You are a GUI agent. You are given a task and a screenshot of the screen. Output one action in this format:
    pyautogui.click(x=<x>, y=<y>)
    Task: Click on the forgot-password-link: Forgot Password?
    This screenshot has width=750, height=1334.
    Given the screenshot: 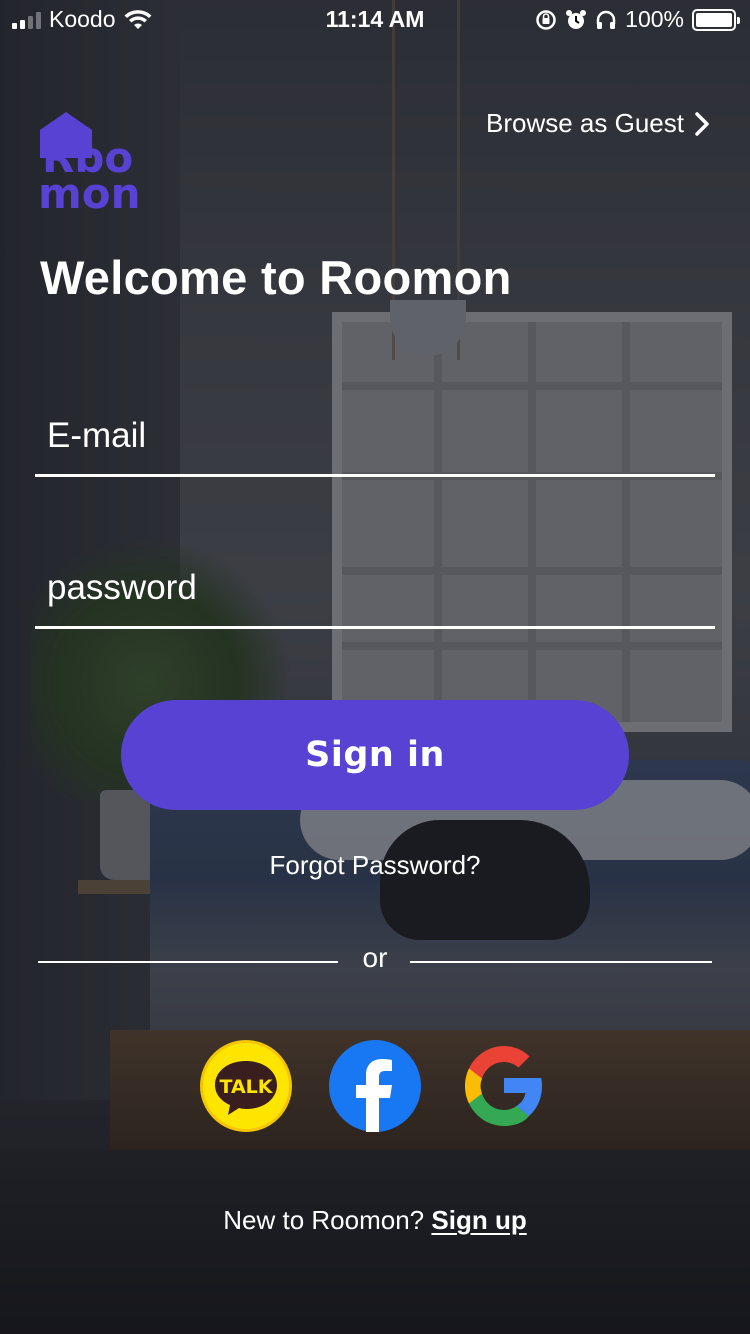 What is the action you would take?
    pyautogui.click(x=375, y=865)
    